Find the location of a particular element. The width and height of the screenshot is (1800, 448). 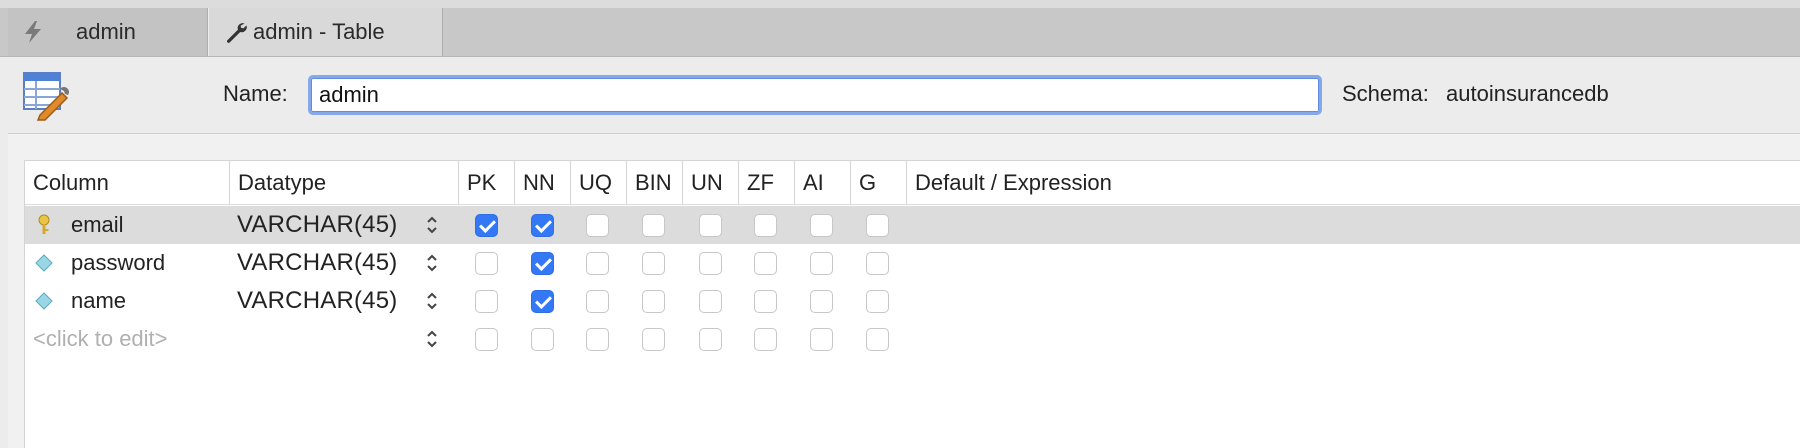

new-column-row: <click to edit> is located at coordinates (912, 339).